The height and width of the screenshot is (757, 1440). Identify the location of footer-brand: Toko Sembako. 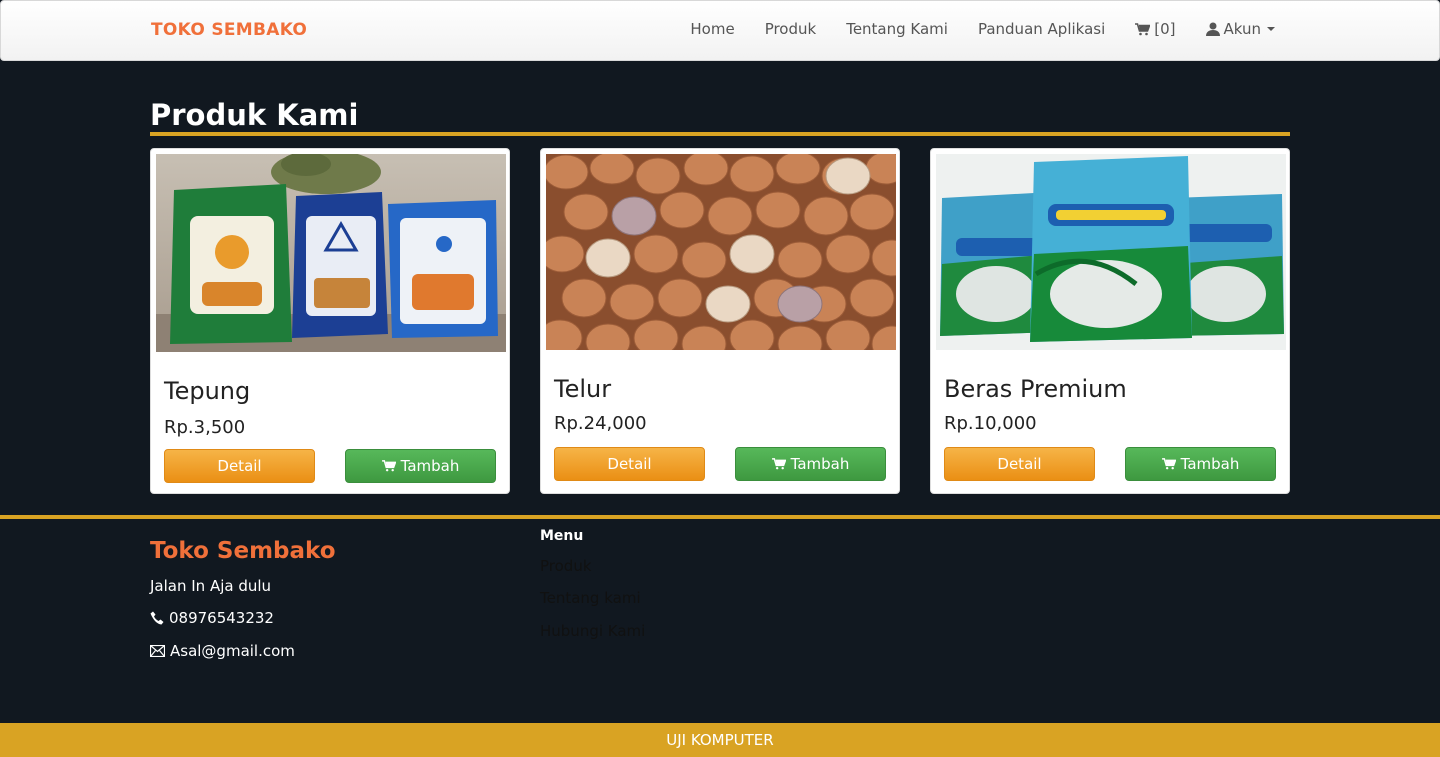
(243, 551).